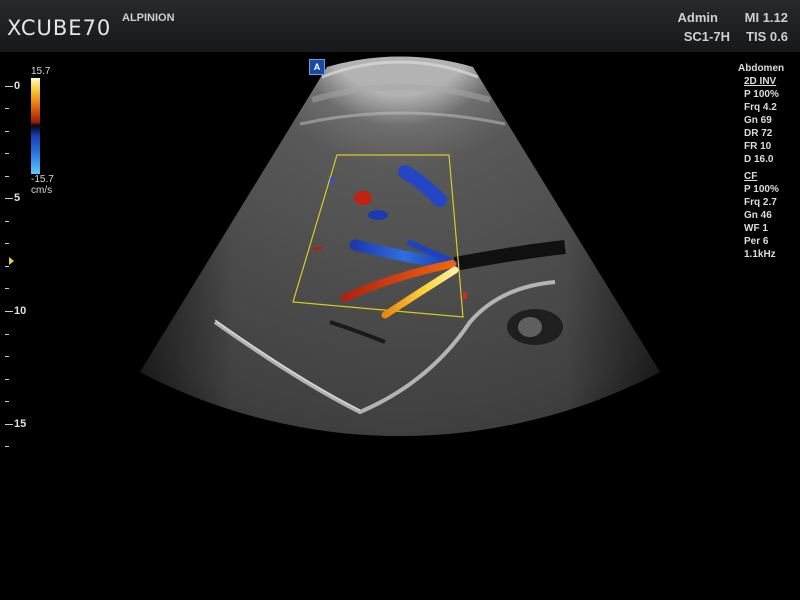  Describe the element at coordinates (17, 198) in the screenshot. I see `depth-label-5: 5` at that location.